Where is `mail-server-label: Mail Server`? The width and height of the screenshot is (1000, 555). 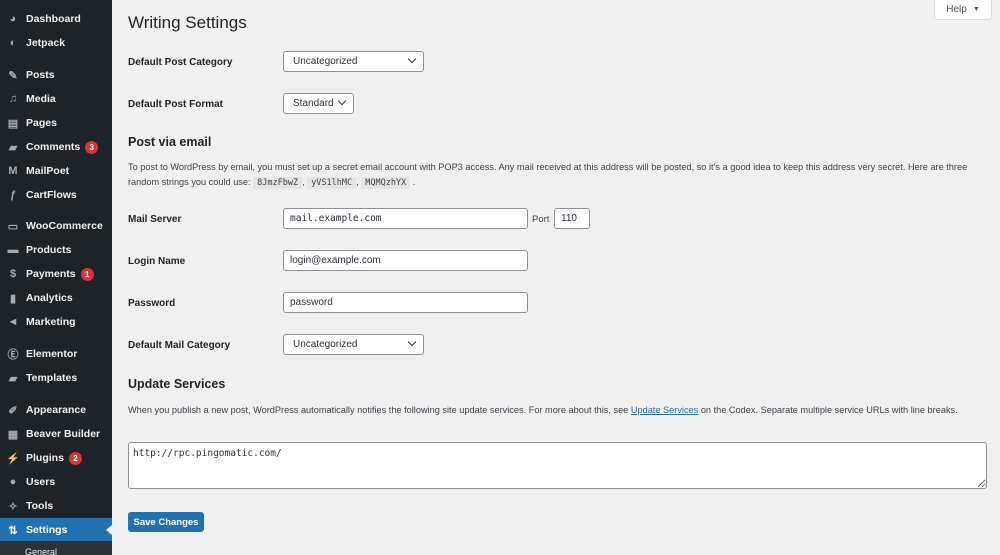 mail-server-label: Mail Server is located at coordinates (155, 219).